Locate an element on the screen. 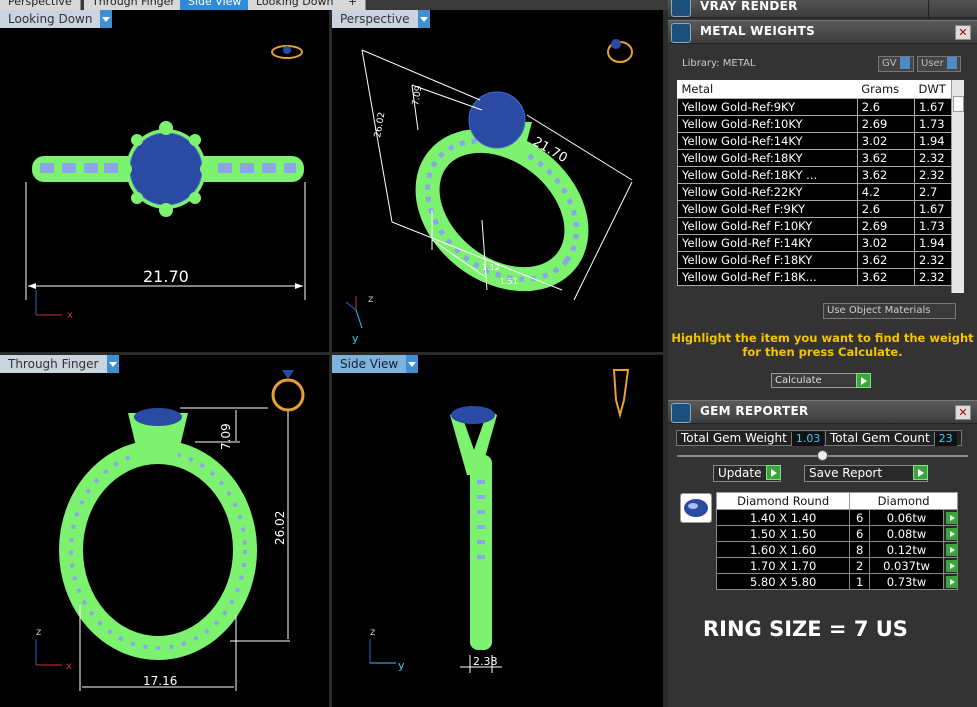  table-cell: 0.73tw is located at coordinates (906, 581).